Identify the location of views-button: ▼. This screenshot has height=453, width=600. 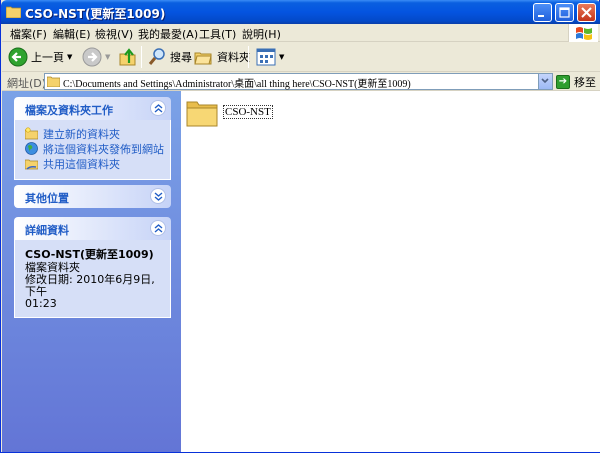
(270, 57).